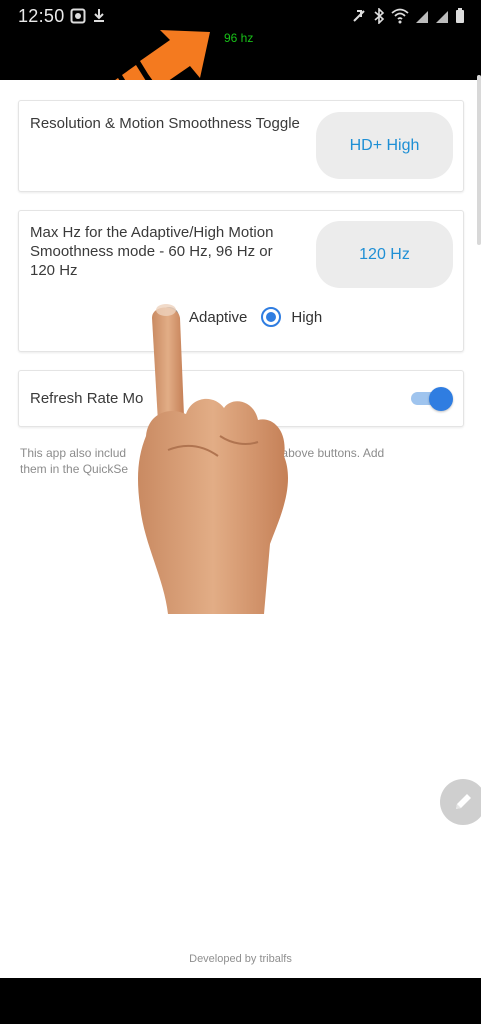 The image size is (481, 1024). Describe the element at coordinates (87, 398) in the screenshot. I see `refresh-rate-label: Refresh Rate Mo` at that location.